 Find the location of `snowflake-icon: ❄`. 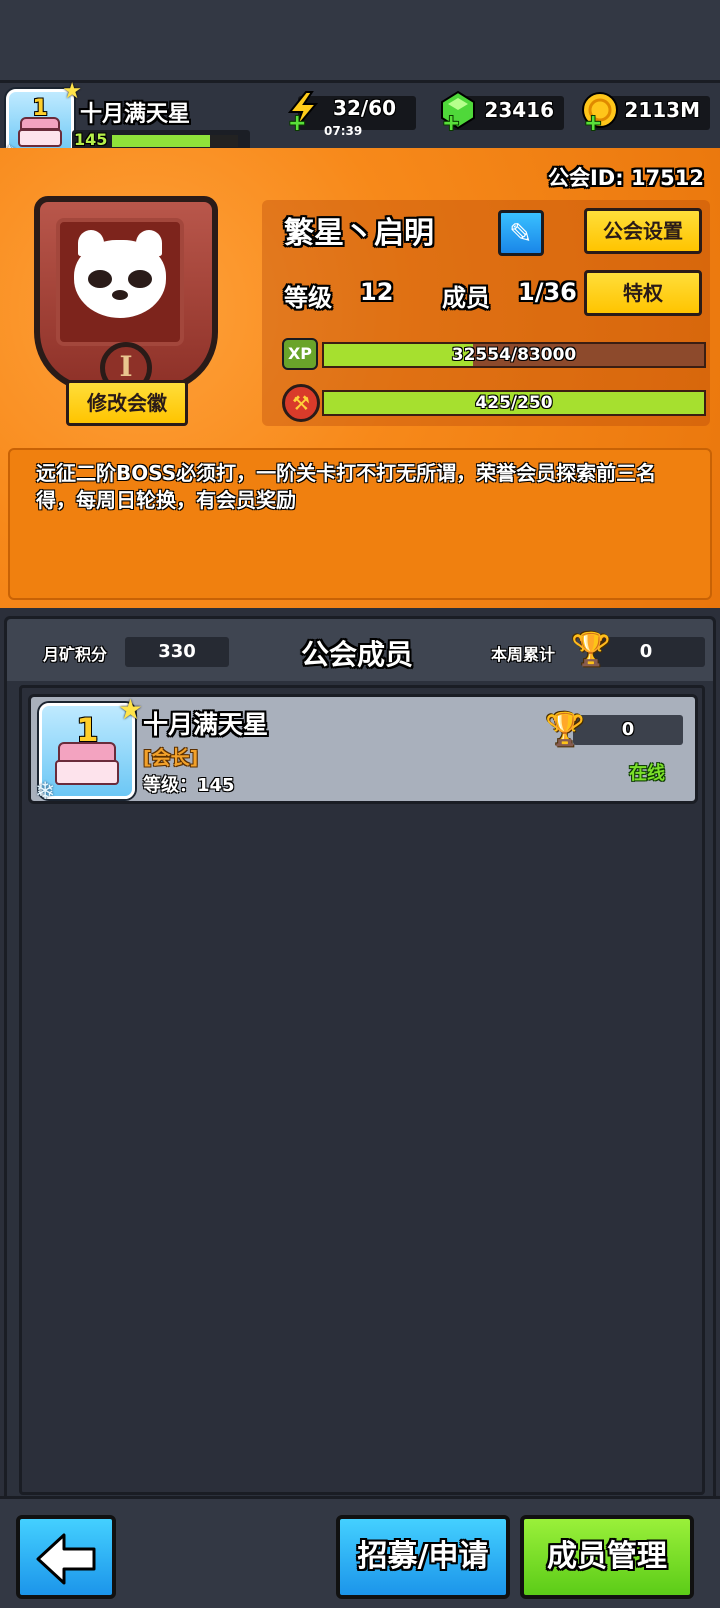

snowflake-icon: ❄ is located at coordinates (45, 791).